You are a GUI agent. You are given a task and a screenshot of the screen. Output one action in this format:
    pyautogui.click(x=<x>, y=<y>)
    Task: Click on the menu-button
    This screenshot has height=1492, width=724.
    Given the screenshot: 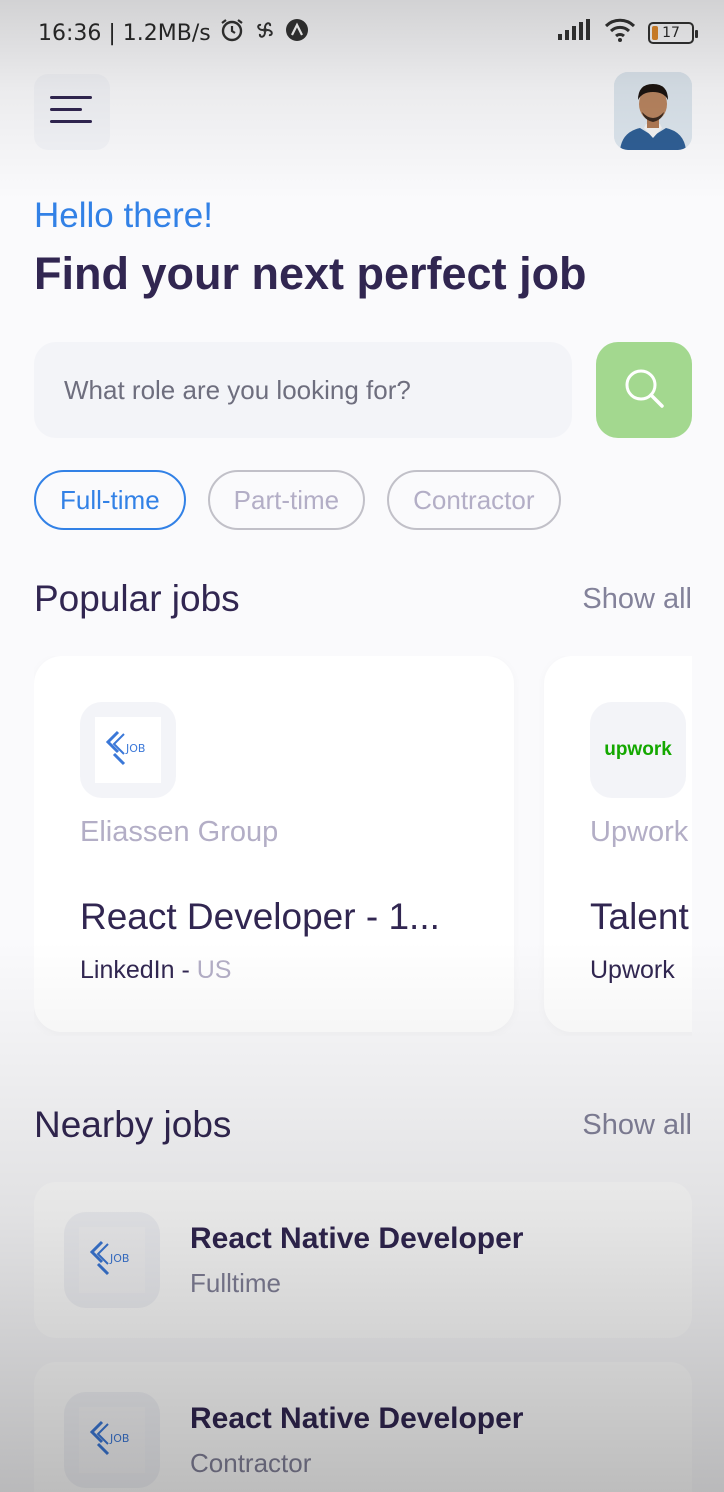 What is the action you would take?
    pyautogui.click(x=72, y=112)
    